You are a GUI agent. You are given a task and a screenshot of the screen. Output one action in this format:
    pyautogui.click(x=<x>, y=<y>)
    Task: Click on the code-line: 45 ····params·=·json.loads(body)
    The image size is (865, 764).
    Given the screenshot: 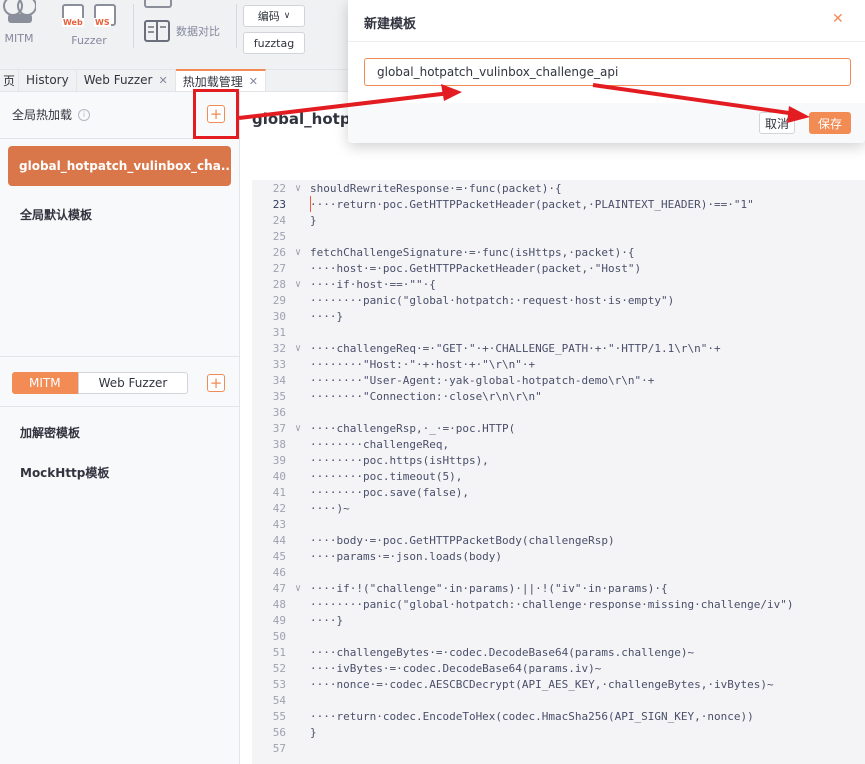 What is the action you would take?
    pyautogui.click(x=558, y=556)
    